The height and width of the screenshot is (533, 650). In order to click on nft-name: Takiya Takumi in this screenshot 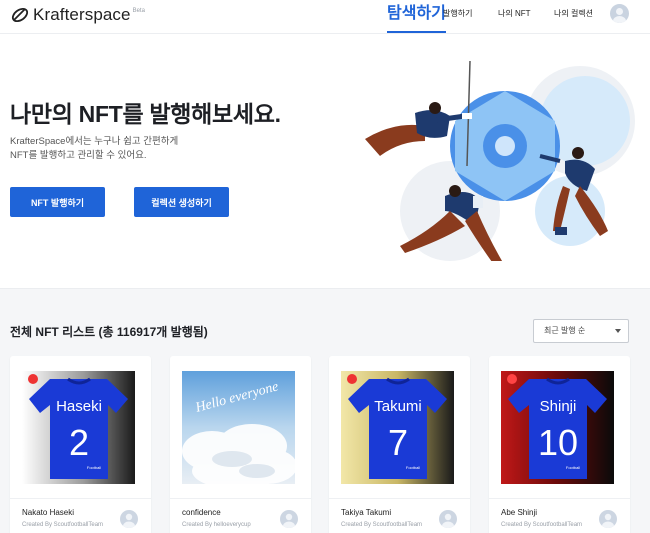, I will do `click(366, 512)`.